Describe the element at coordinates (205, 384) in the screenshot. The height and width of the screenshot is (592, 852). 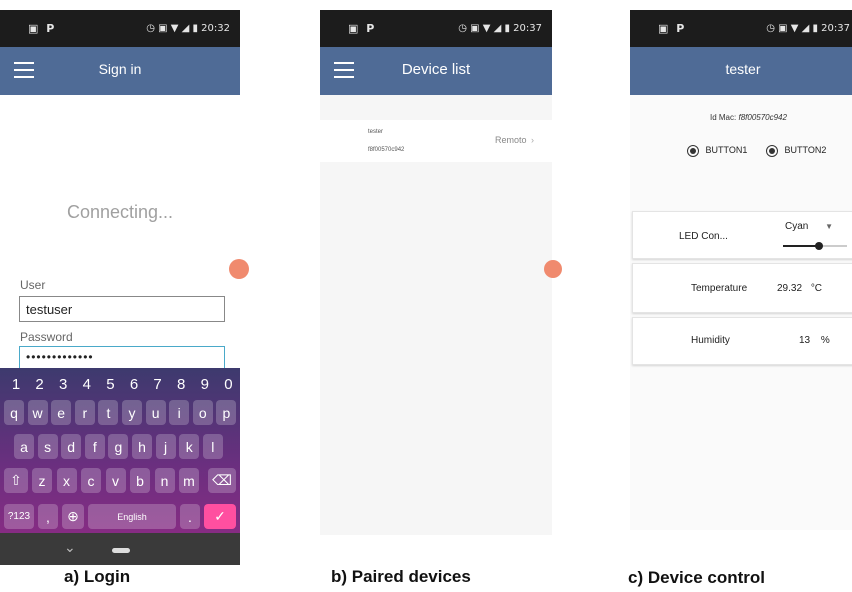
I see `number-key-9: 9` at that location.